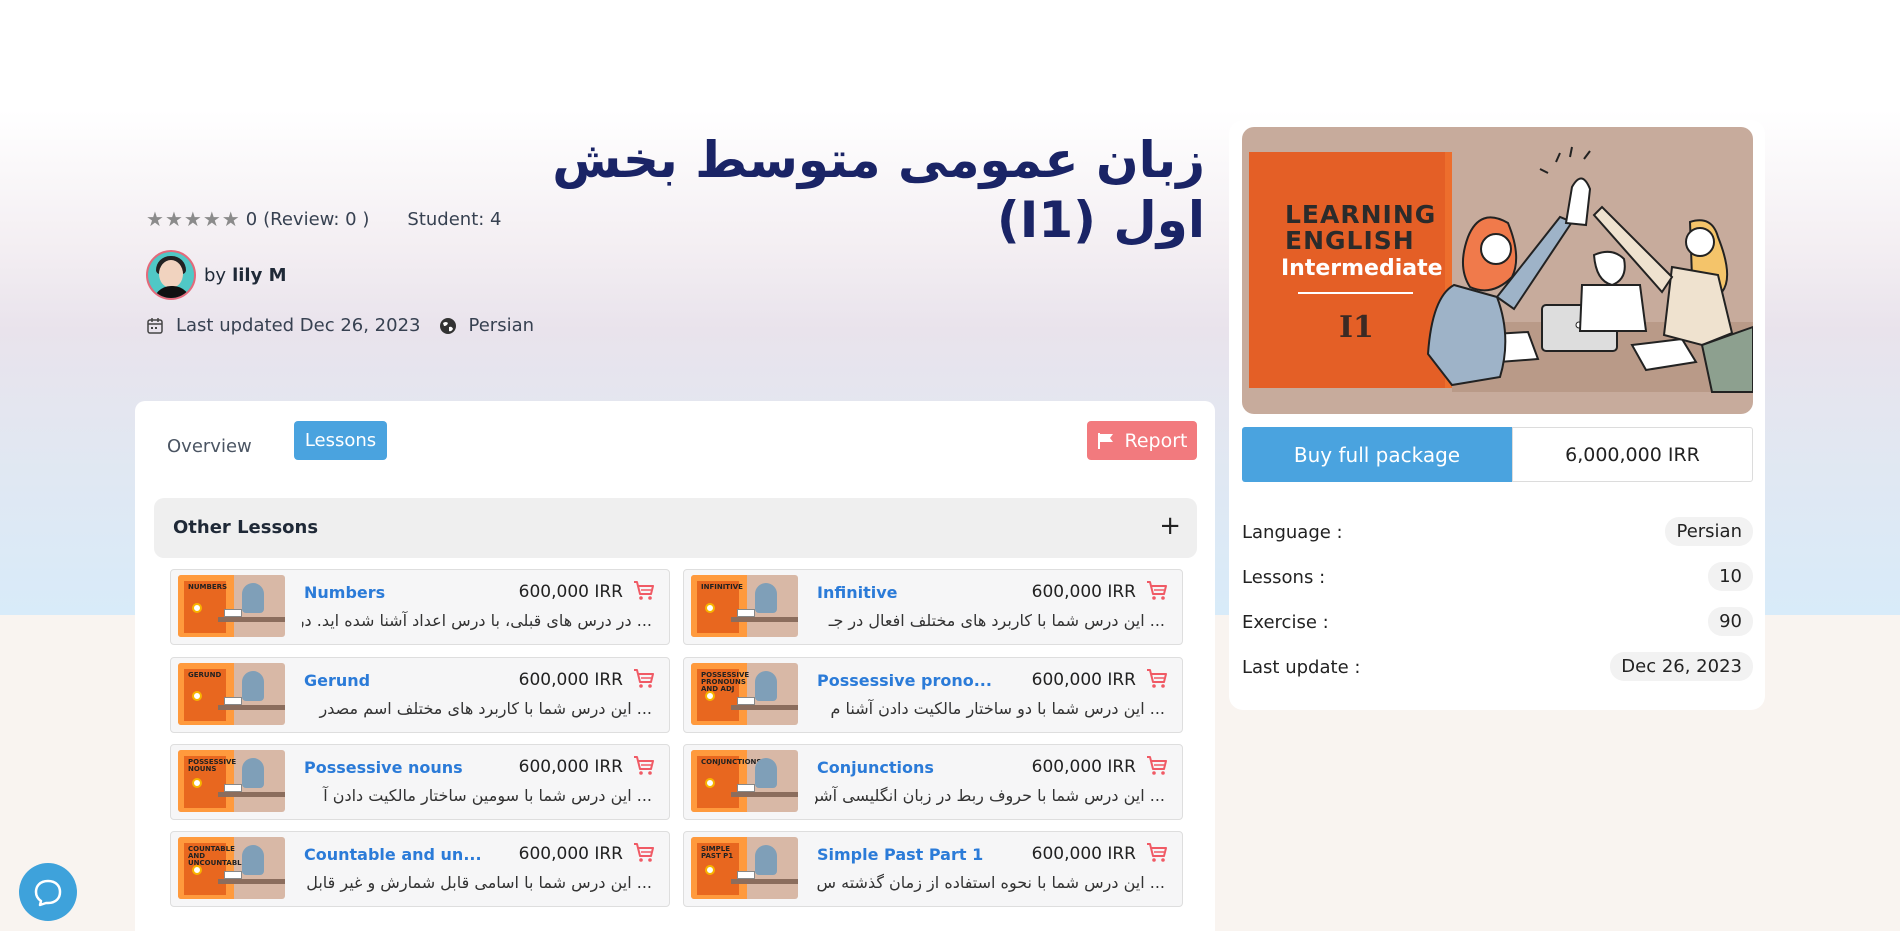 The image size is (1900, 931). Describe the element at coordinates (316, 219) in the screenshot. I see `review-count: (Review: 0 )` at that location.